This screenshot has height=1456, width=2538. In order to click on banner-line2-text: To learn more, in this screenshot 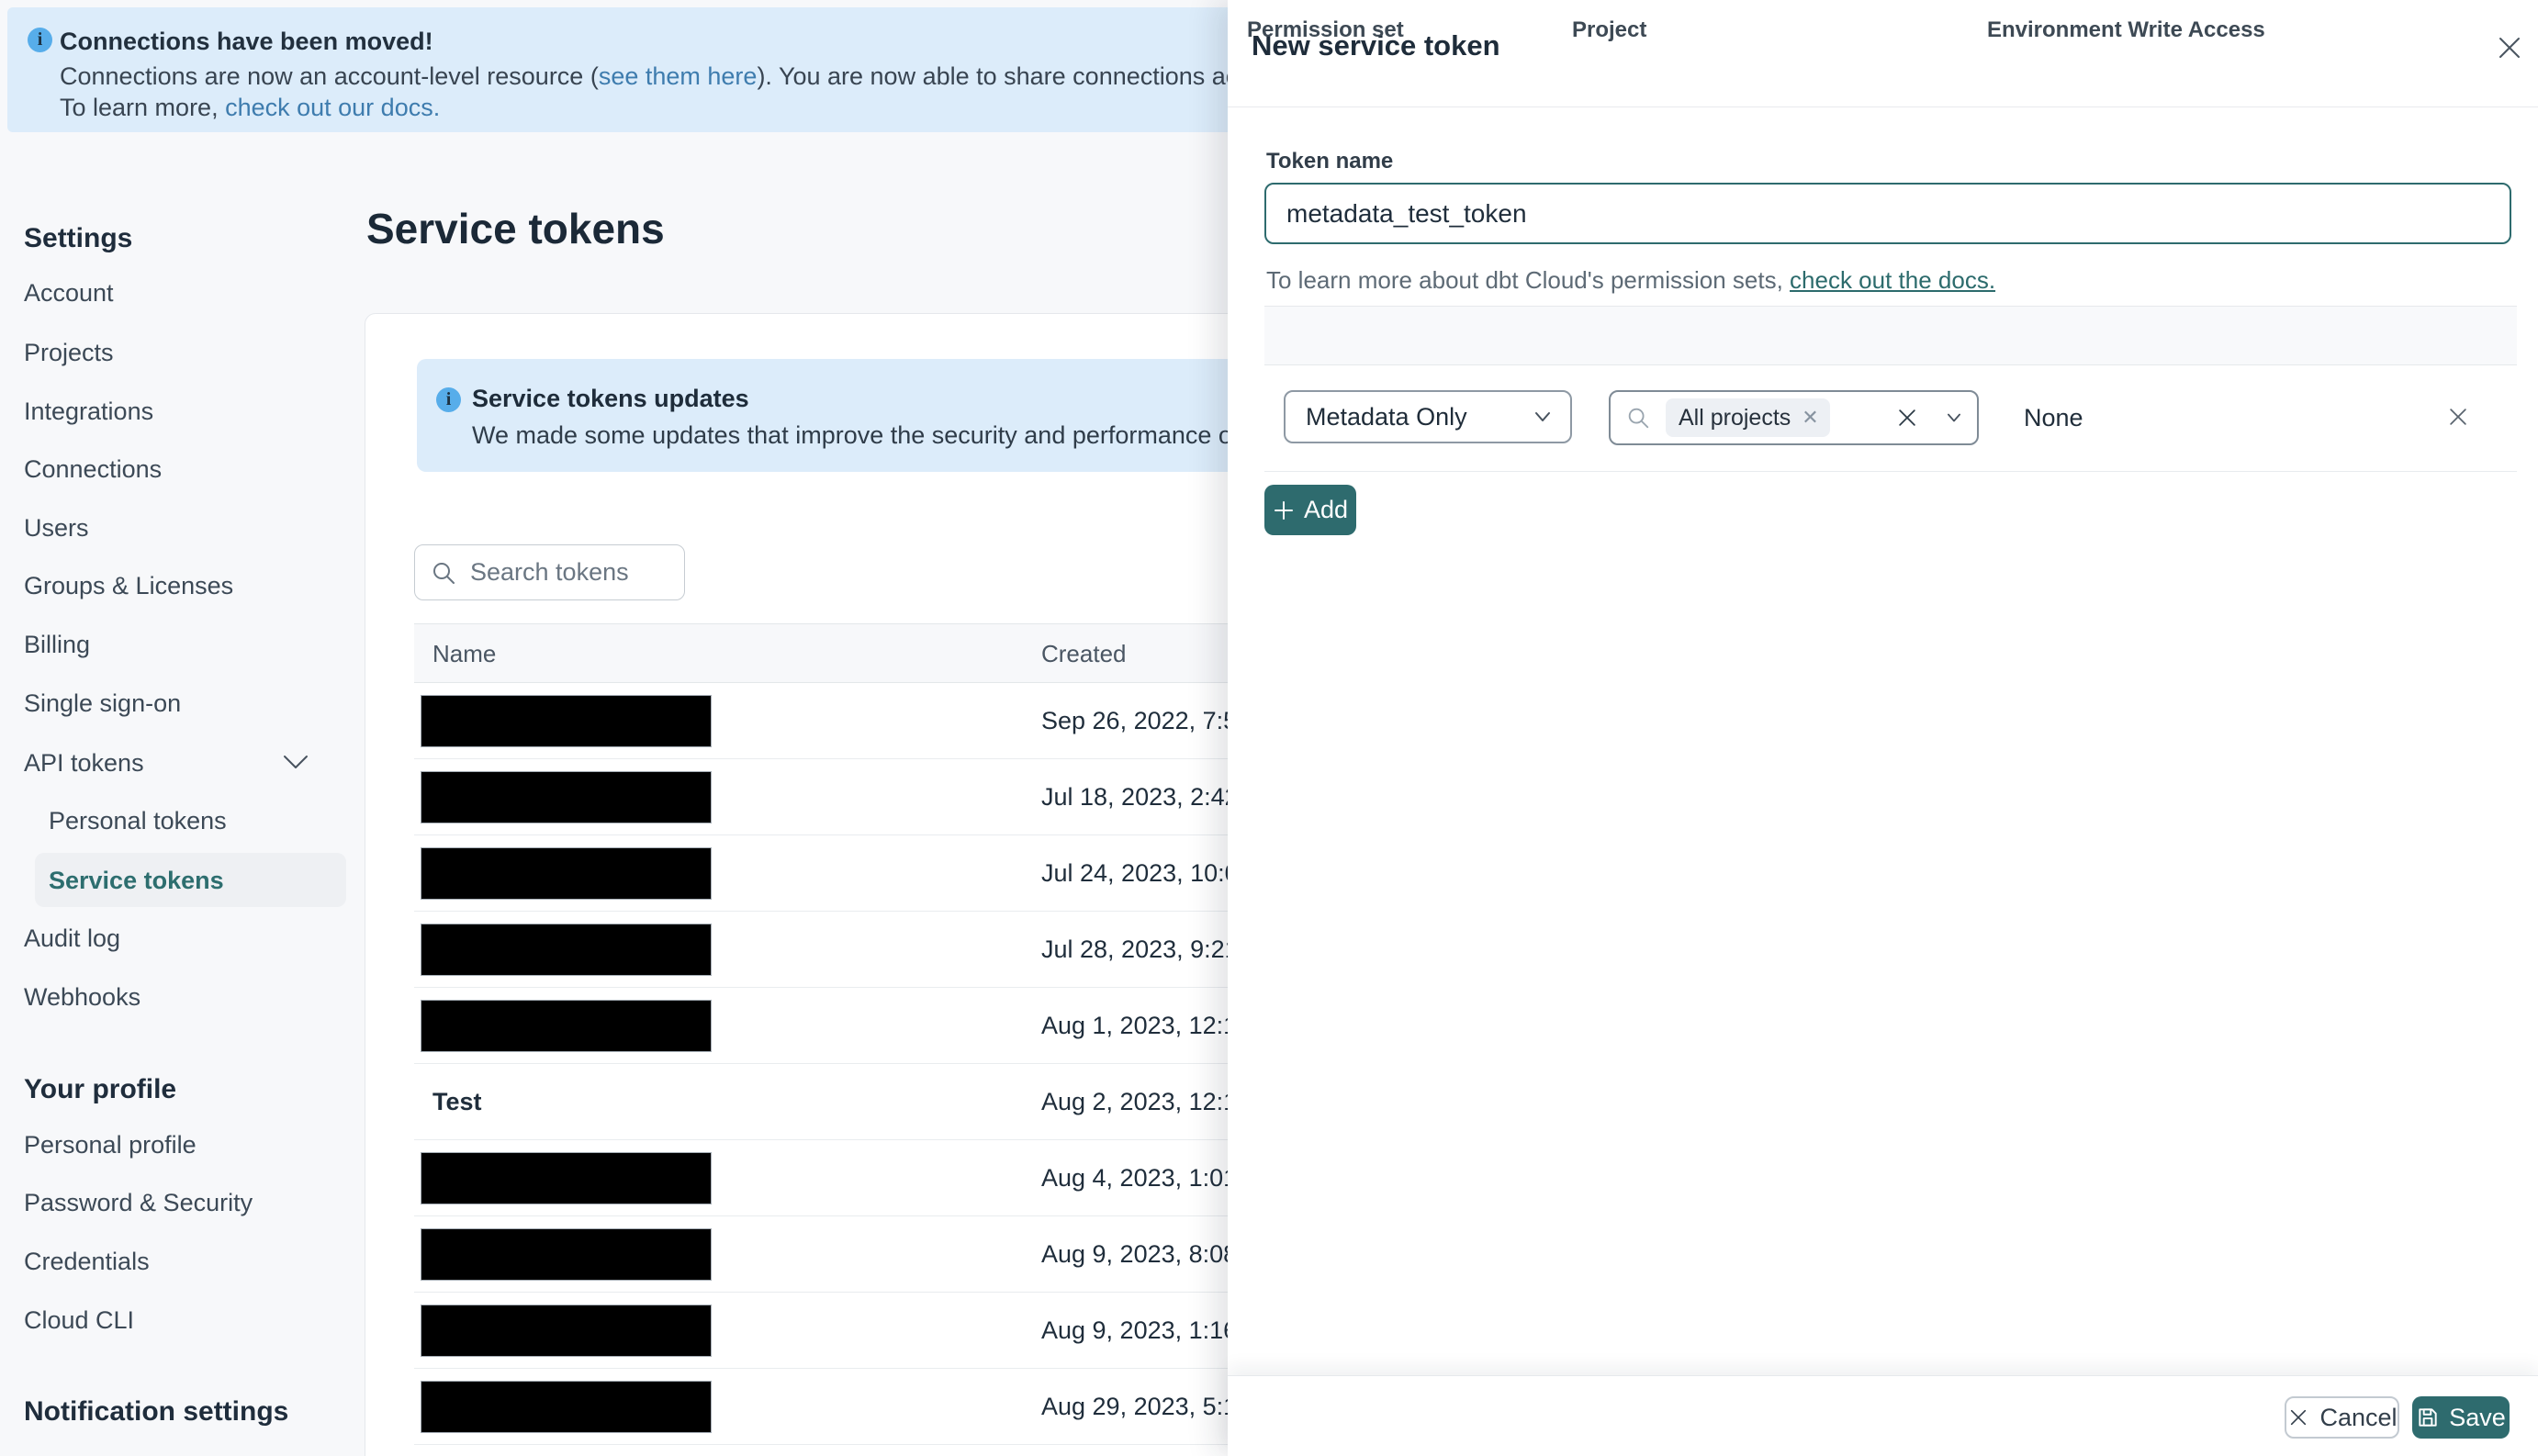, I will do `click(143, 107)`.